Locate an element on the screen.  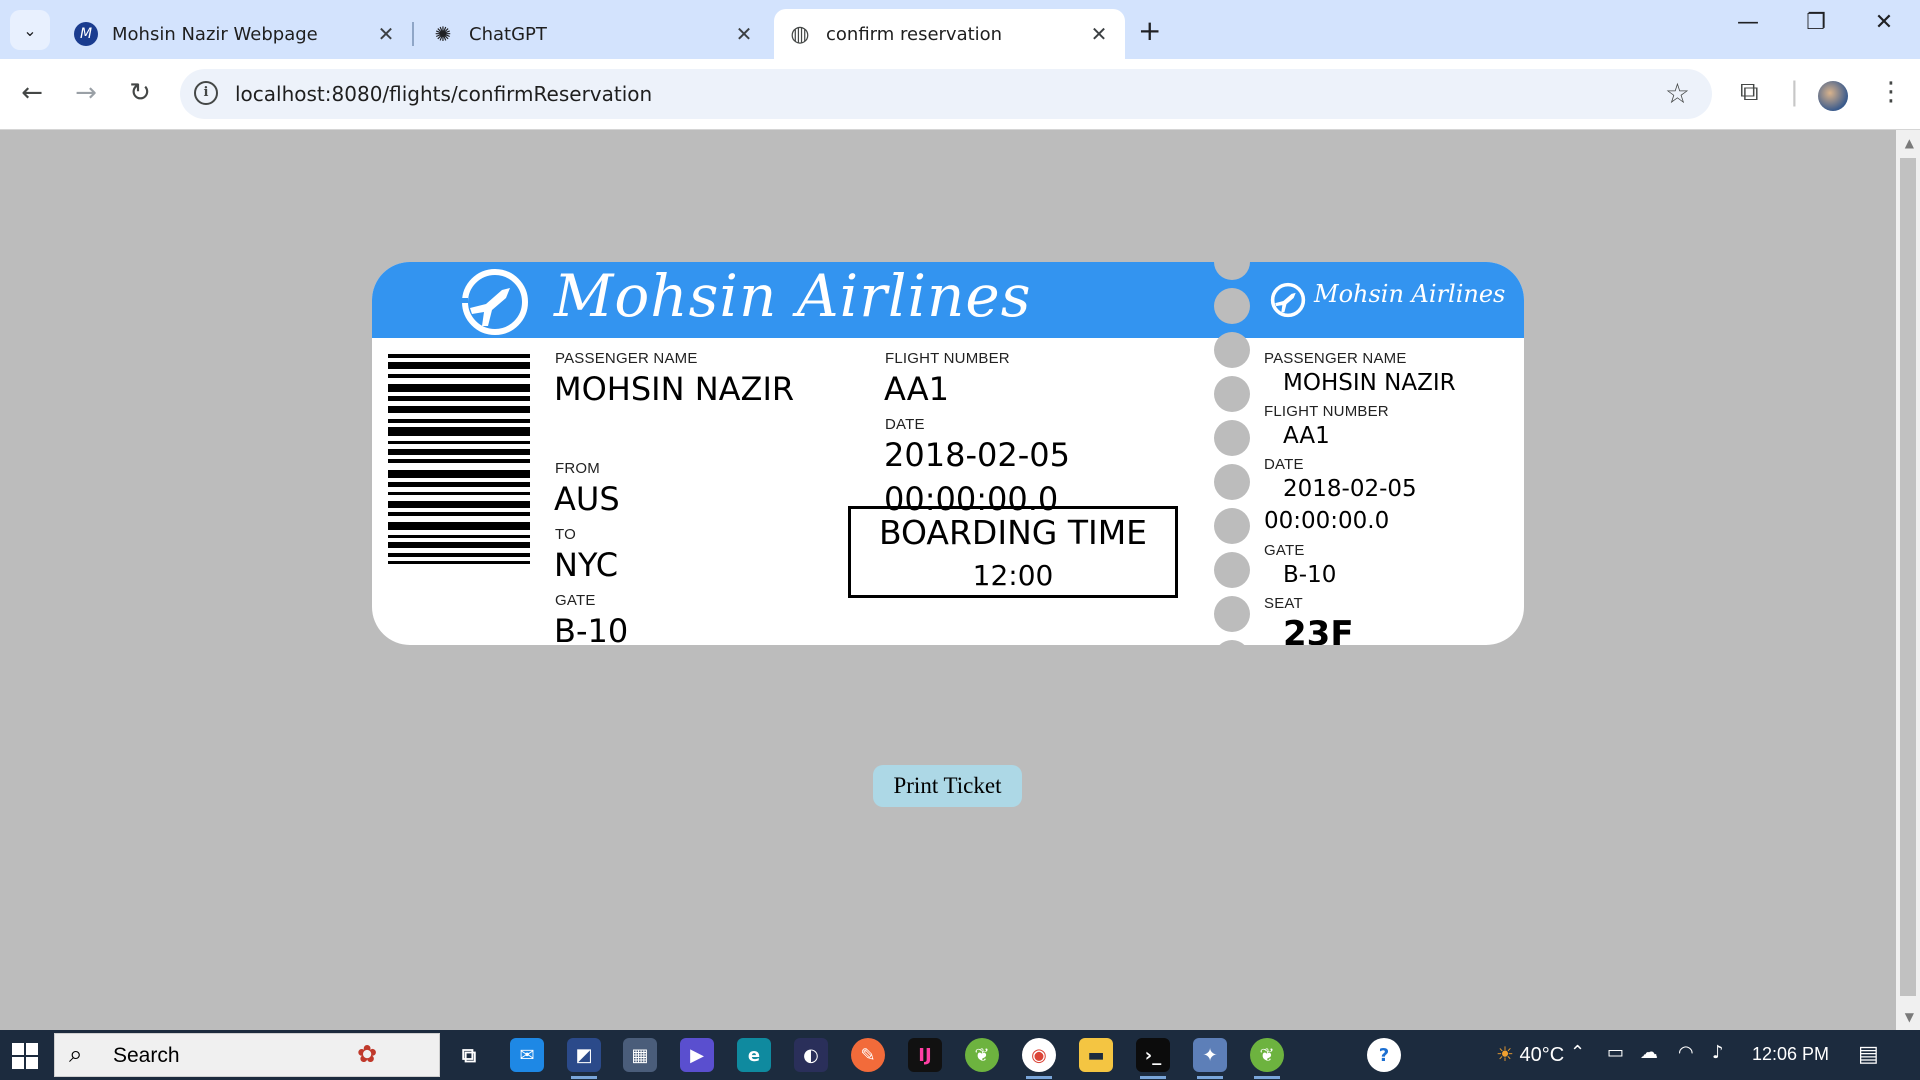
date-value: 2018-02-05 is located at coordinates (977, 455).